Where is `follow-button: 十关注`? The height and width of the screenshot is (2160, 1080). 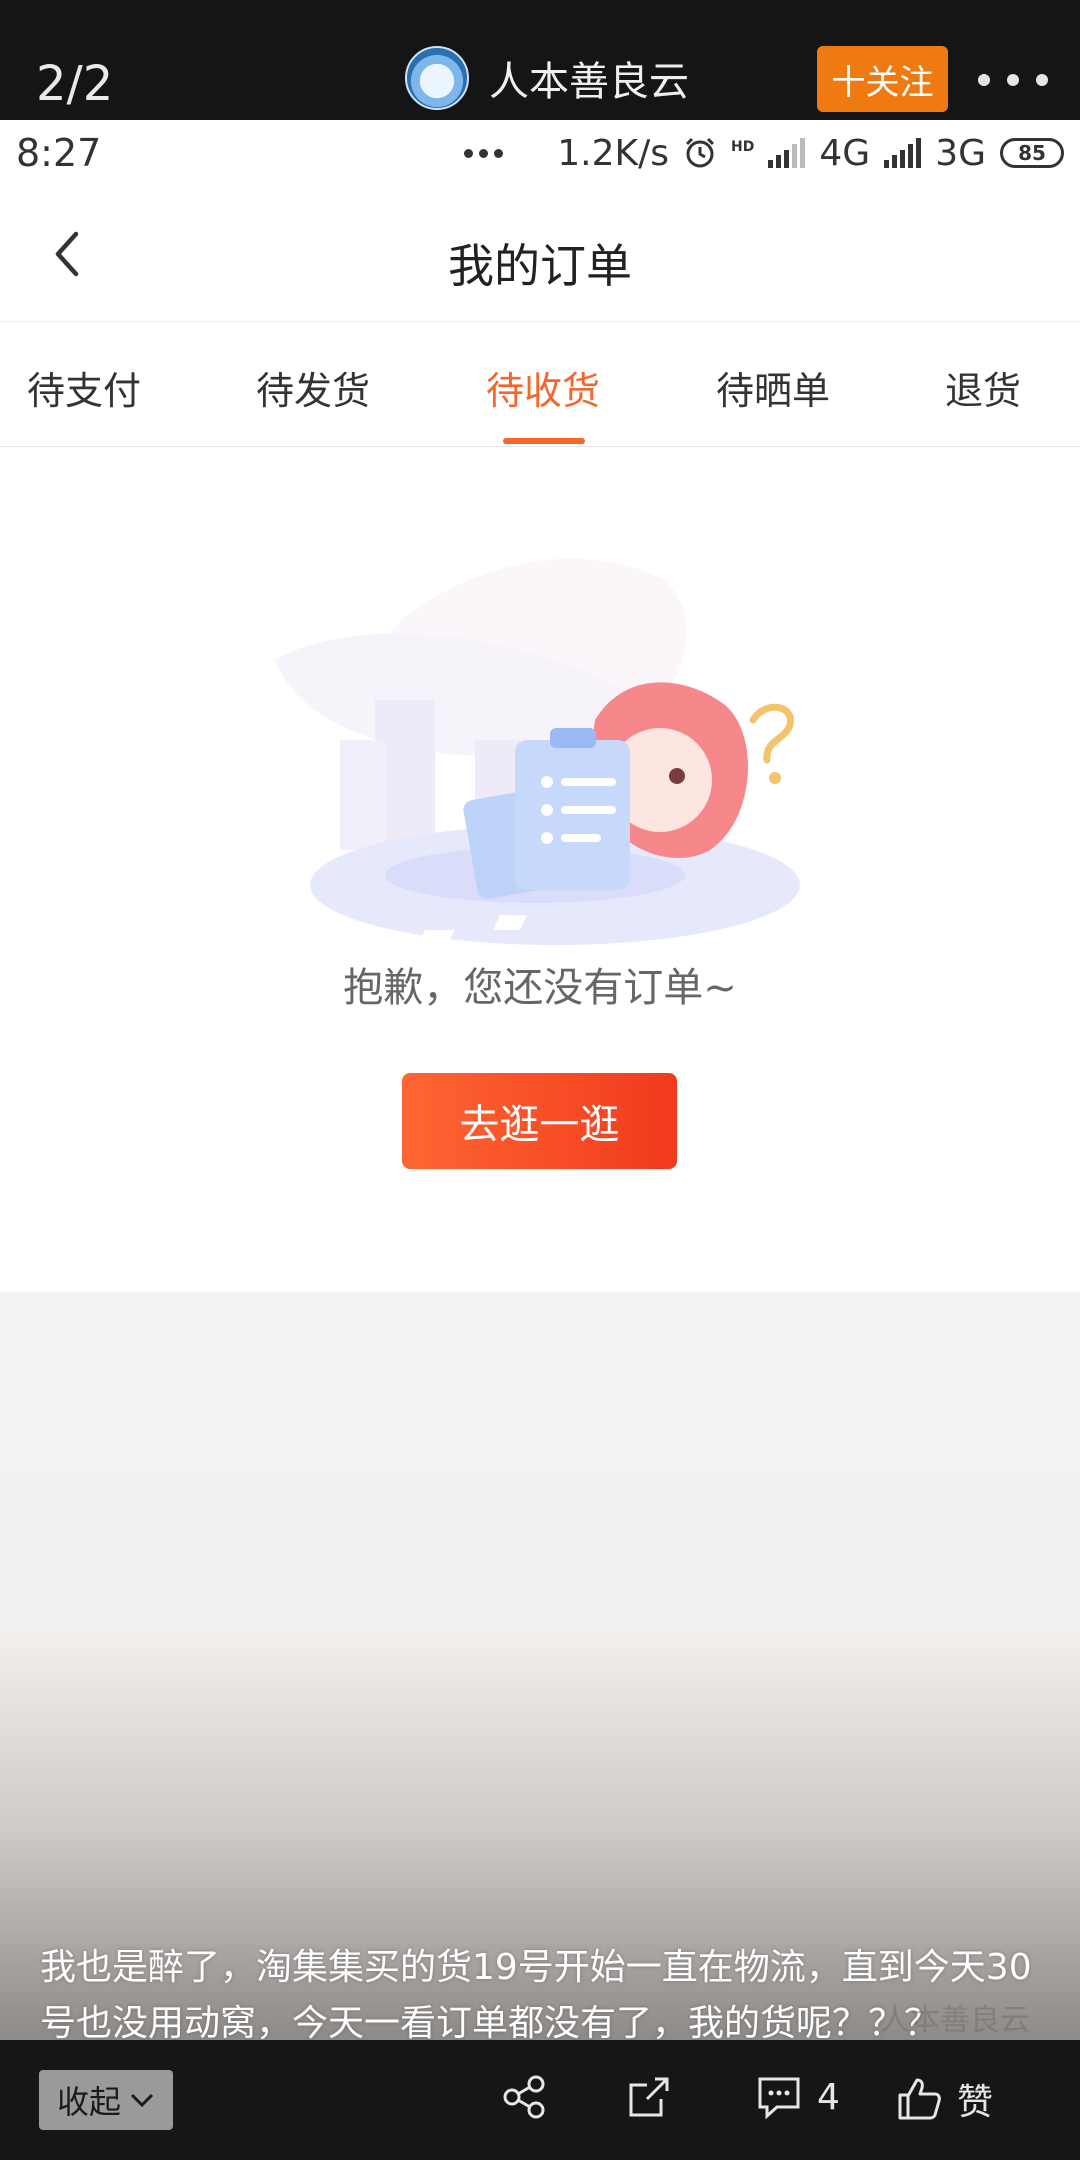
follow-button: 十关注 is located at coordinates (882, 79).